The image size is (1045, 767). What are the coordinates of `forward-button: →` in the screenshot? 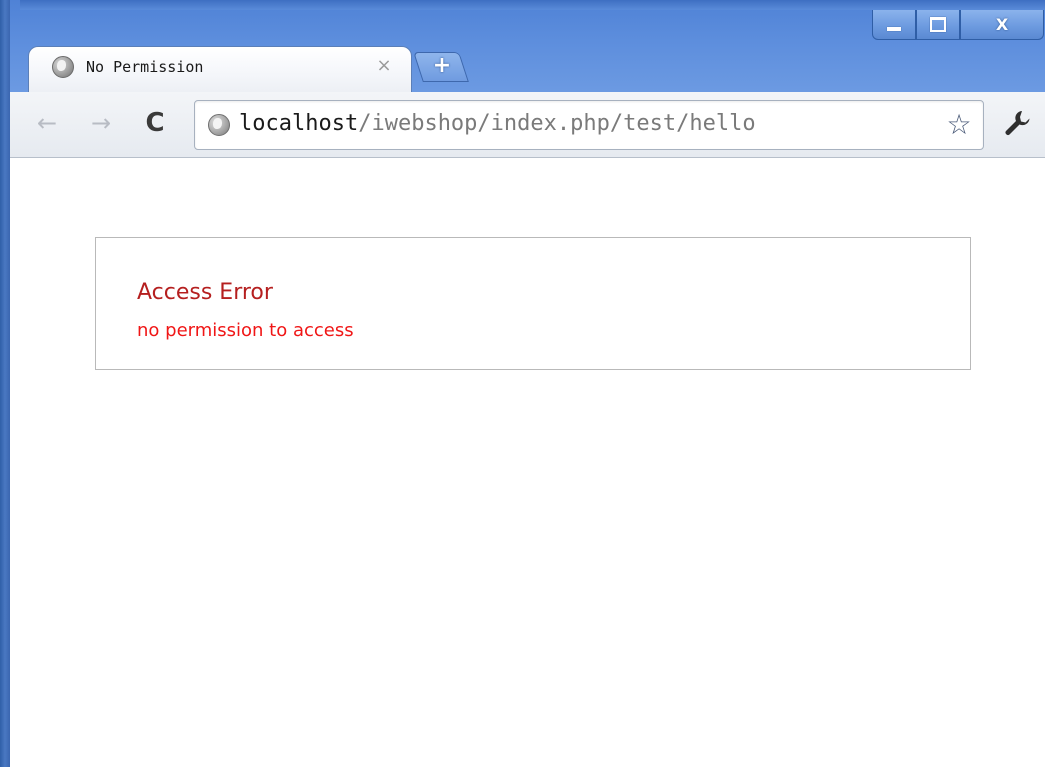 It's located at (101, 123).